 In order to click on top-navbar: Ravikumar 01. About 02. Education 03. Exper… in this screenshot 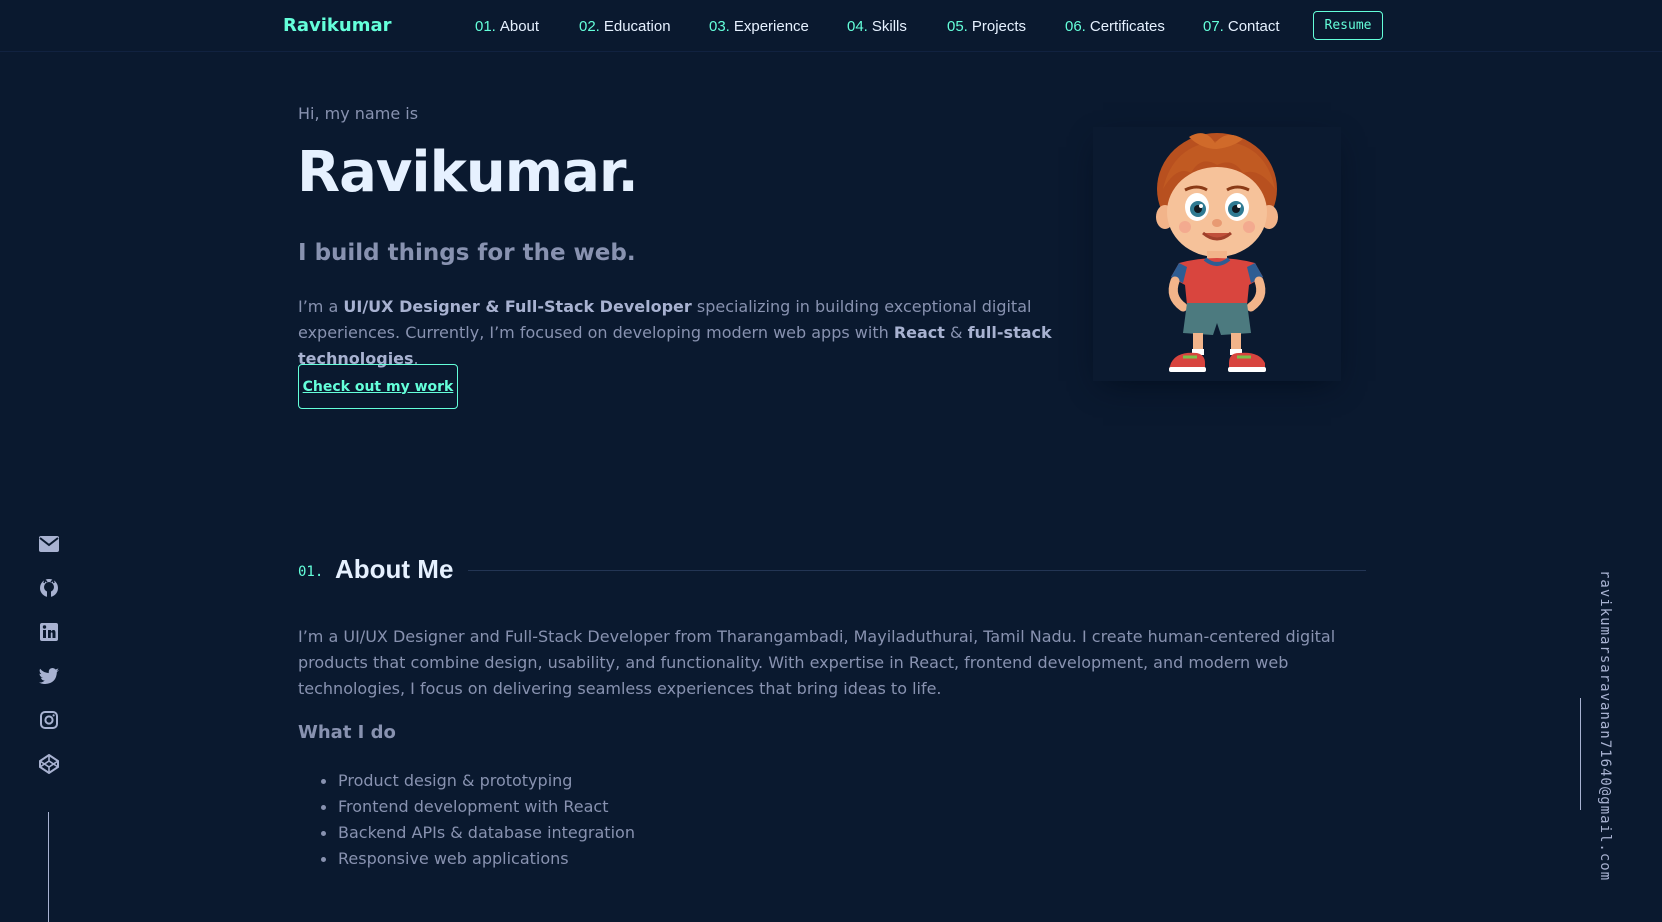, I will do `click(831, 26)`.